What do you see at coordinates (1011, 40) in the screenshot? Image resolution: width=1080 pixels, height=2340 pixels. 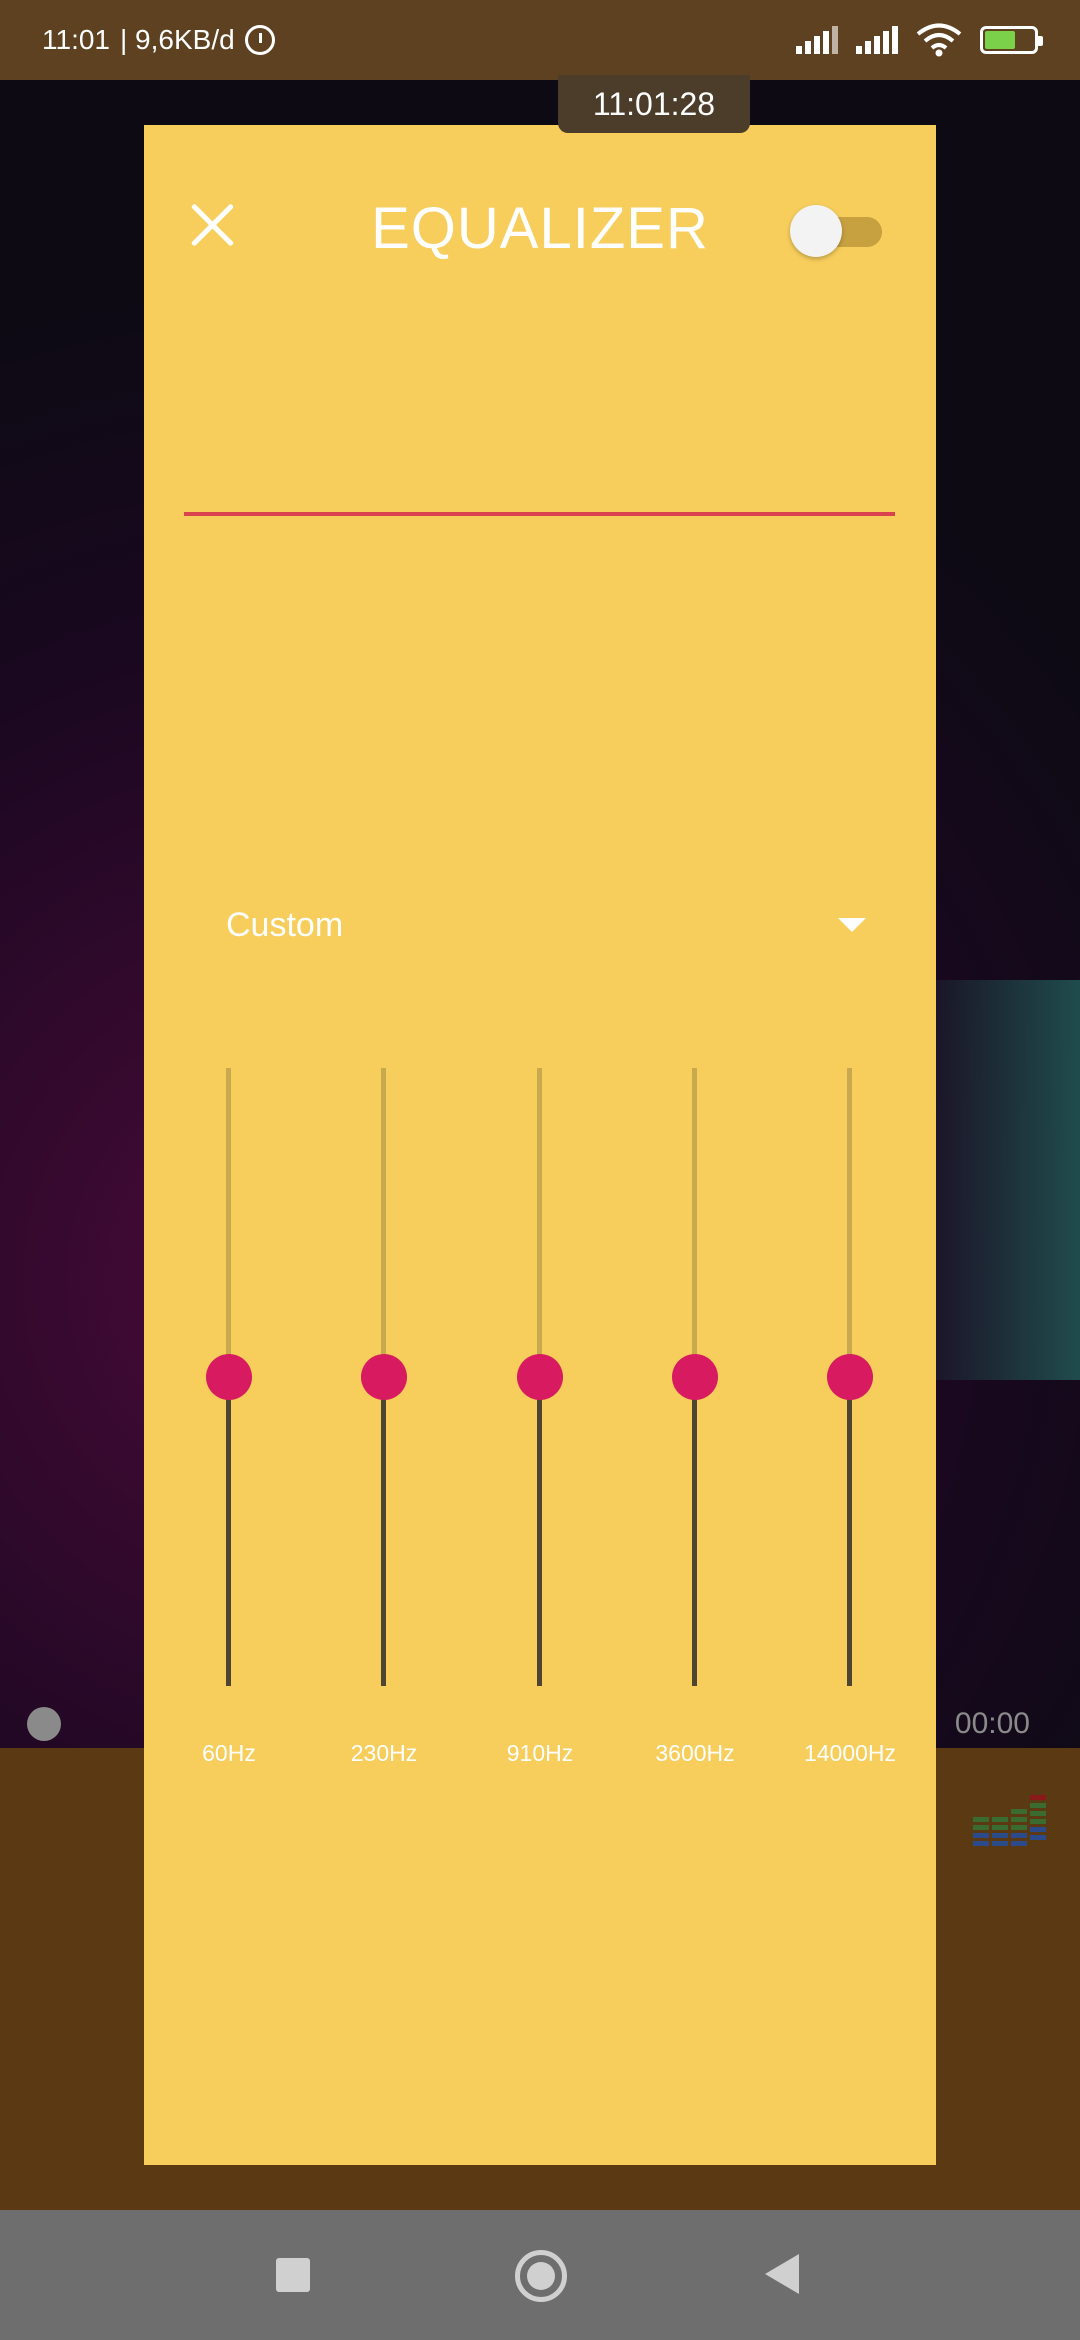 I see `battery-charging-icon` at bounding box center [1011, 40].